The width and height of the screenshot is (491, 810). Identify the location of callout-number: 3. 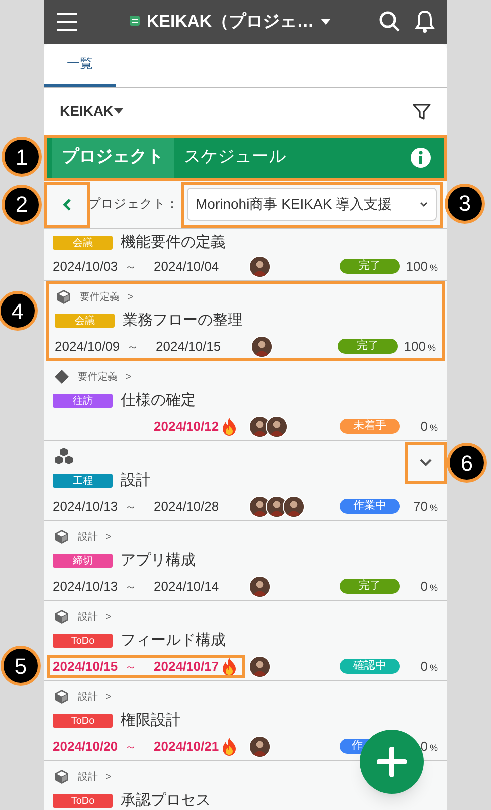
(465, 204).